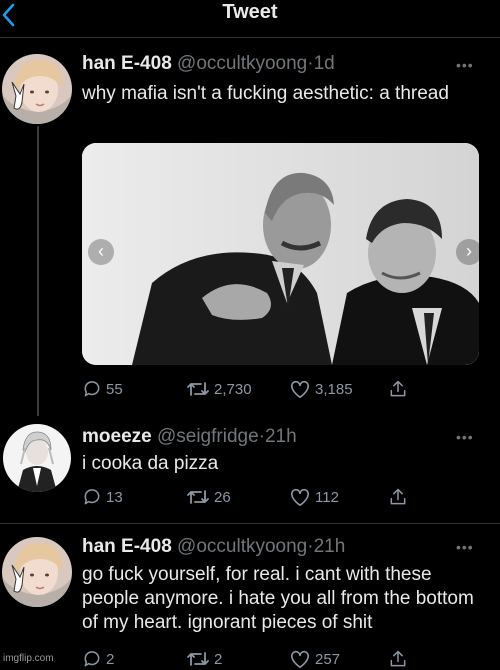  What do you see at coordinates (324, 63) in the screenshot?
I see `timestamp: 1d` at bounding box center [324, 63].